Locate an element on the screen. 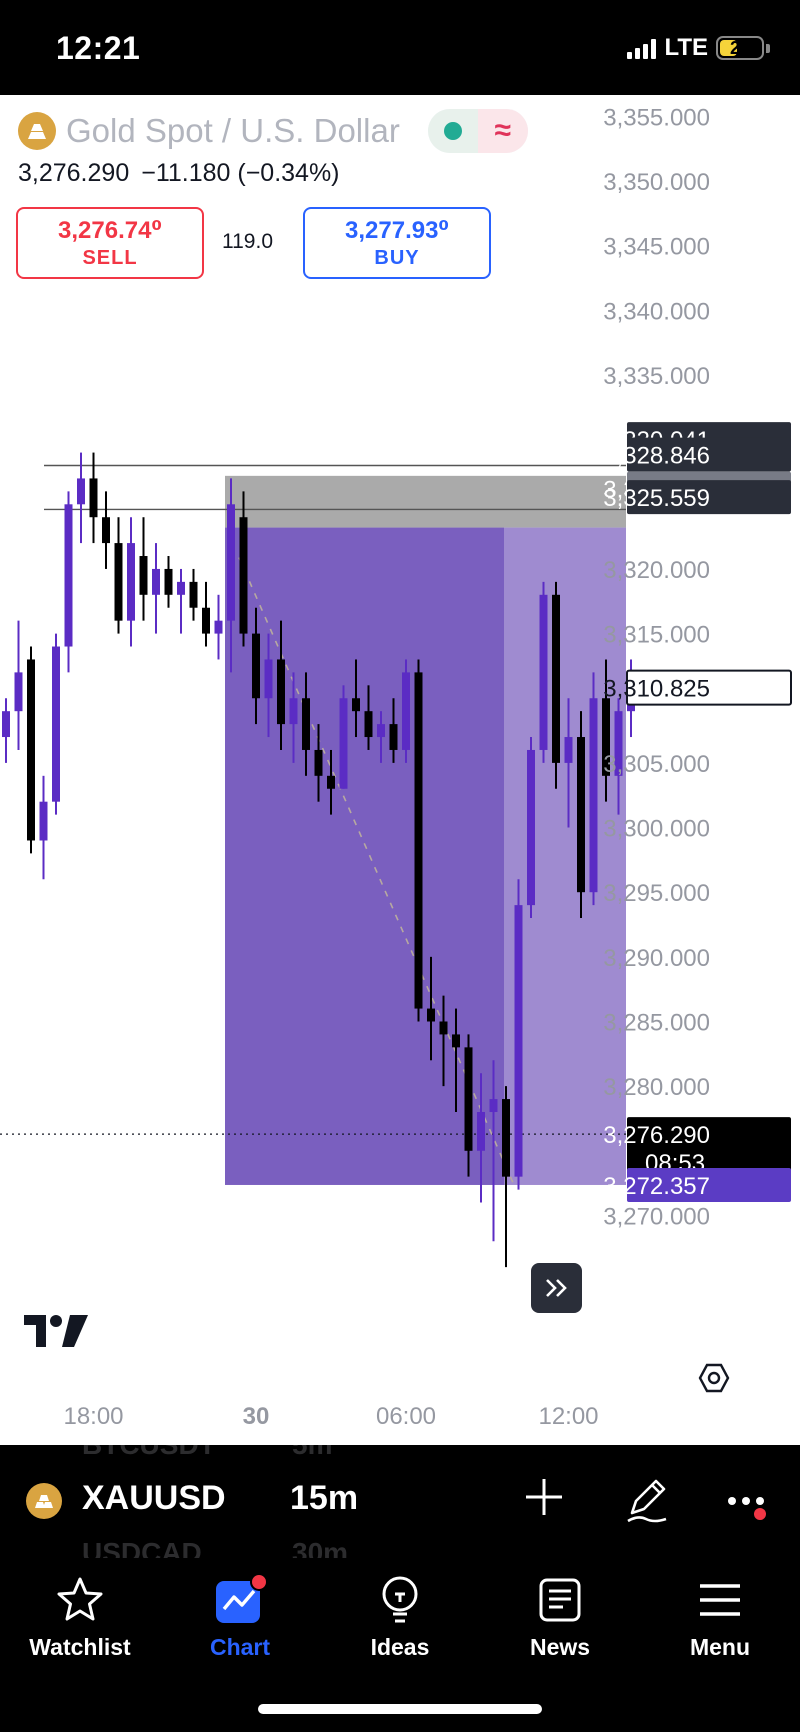 This screenshot has height=1732, width=800. y-tick-label: 3,350.000 is located at coordinates (656, 182).